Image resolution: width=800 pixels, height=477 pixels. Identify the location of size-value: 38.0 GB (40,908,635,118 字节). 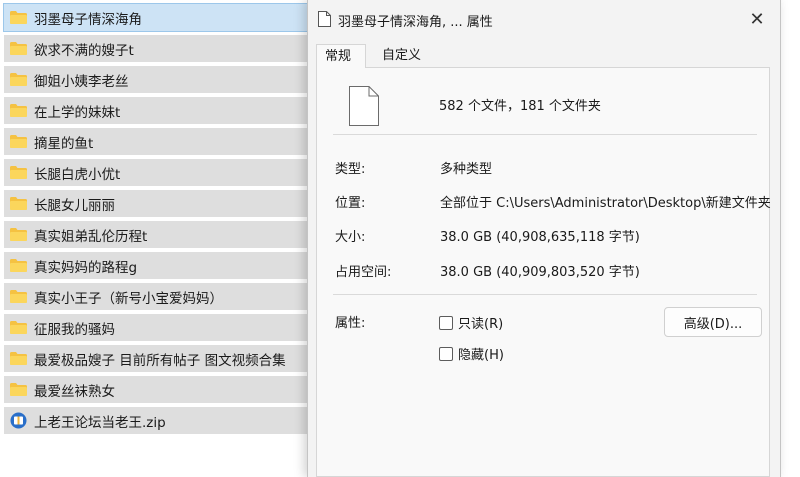
(540, 237).